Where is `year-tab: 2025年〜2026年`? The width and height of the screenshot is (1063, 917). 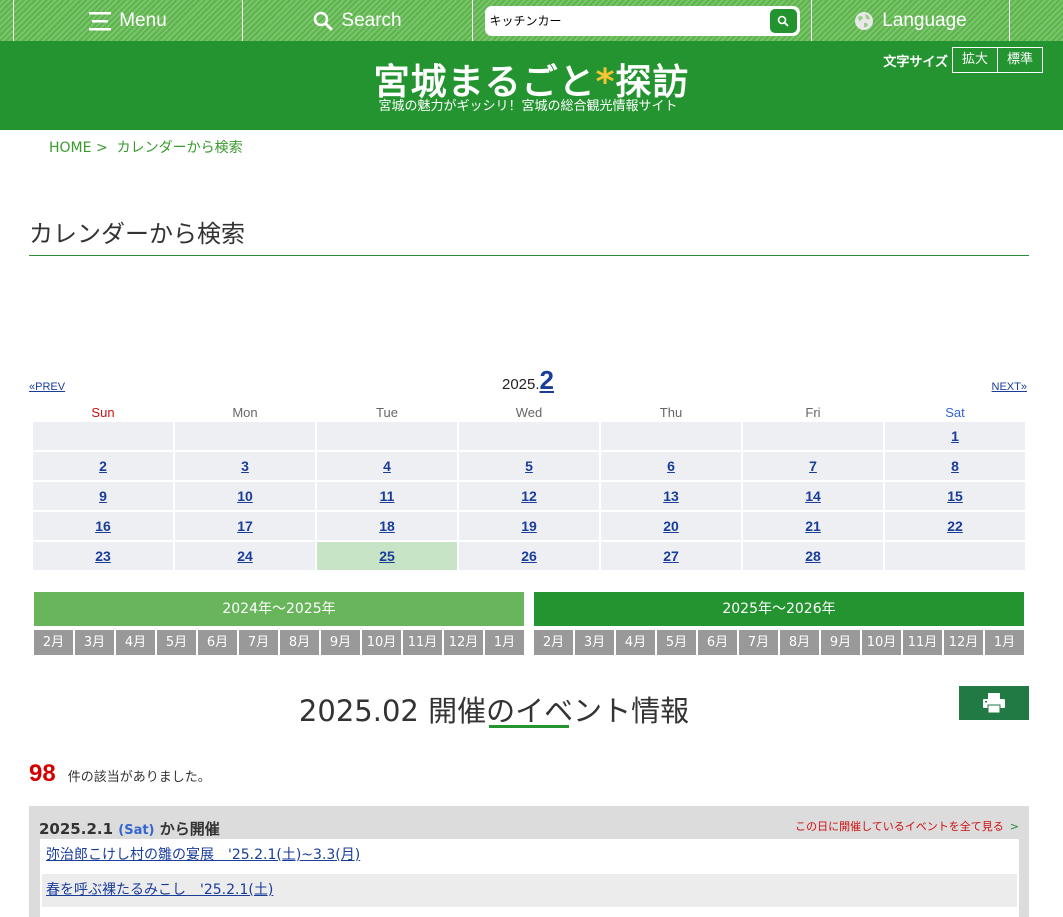 year-tab: 2025年〜2026年 is located at coordinates (779, 609).